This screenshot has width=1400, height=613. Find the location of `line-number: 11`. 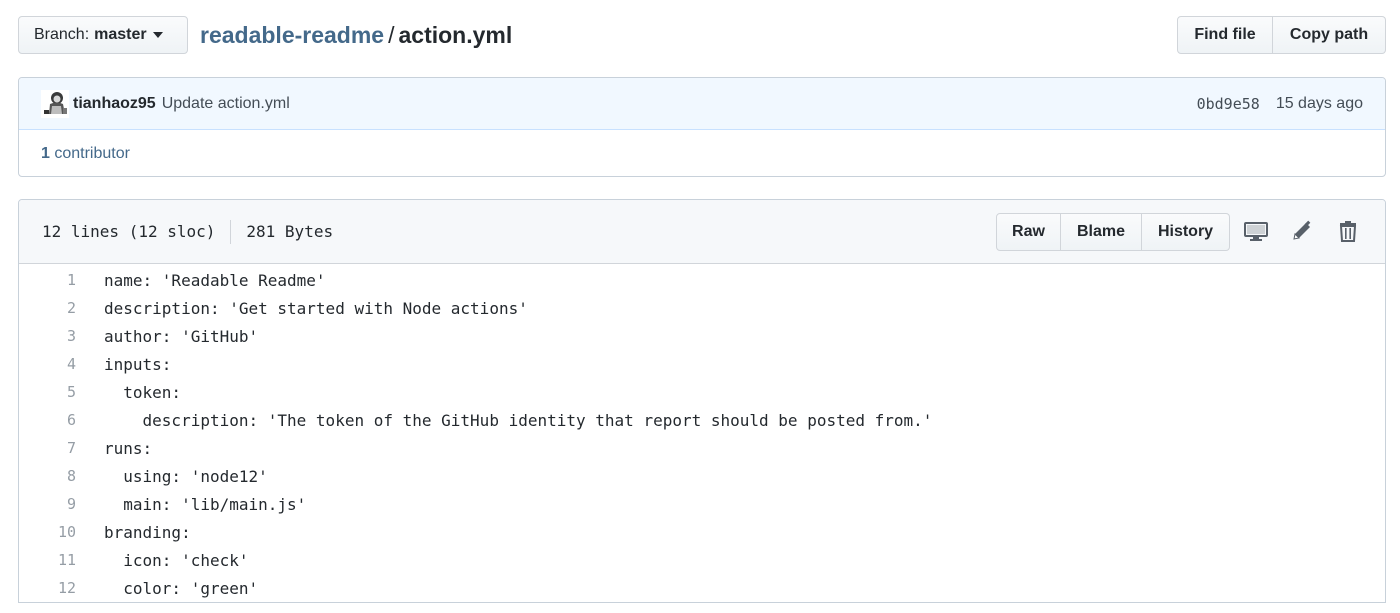

line-number: 11 is located at coordinates (47, 560).